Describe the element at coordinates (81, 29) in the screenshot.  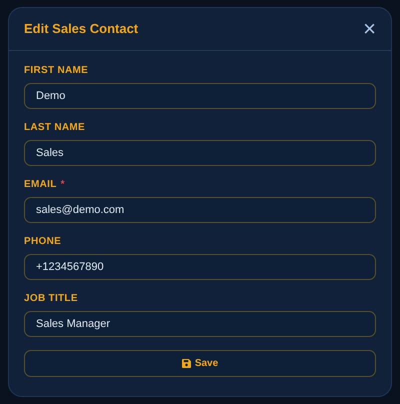
I see `dialog-title: Edit Sales Contact` at that location.